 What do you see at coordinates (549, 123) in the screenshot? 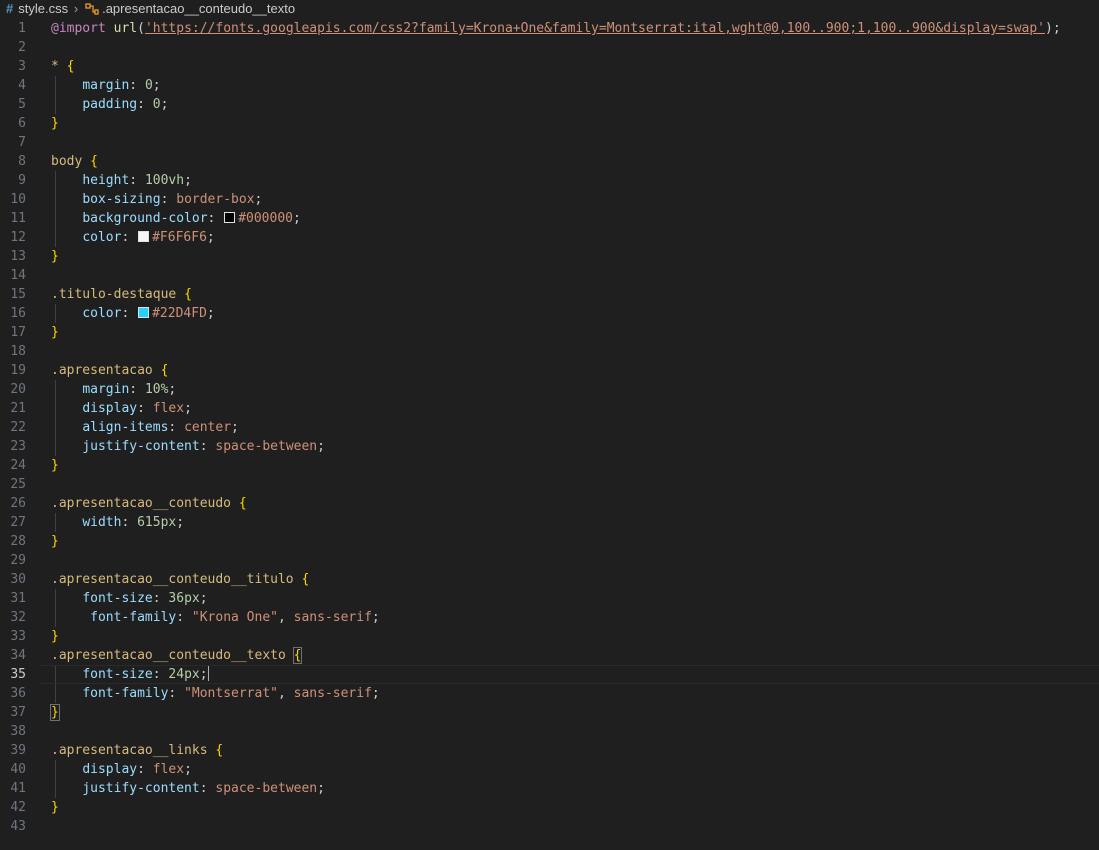
I see `code-line: 6}` at bounding box center [549, 123].